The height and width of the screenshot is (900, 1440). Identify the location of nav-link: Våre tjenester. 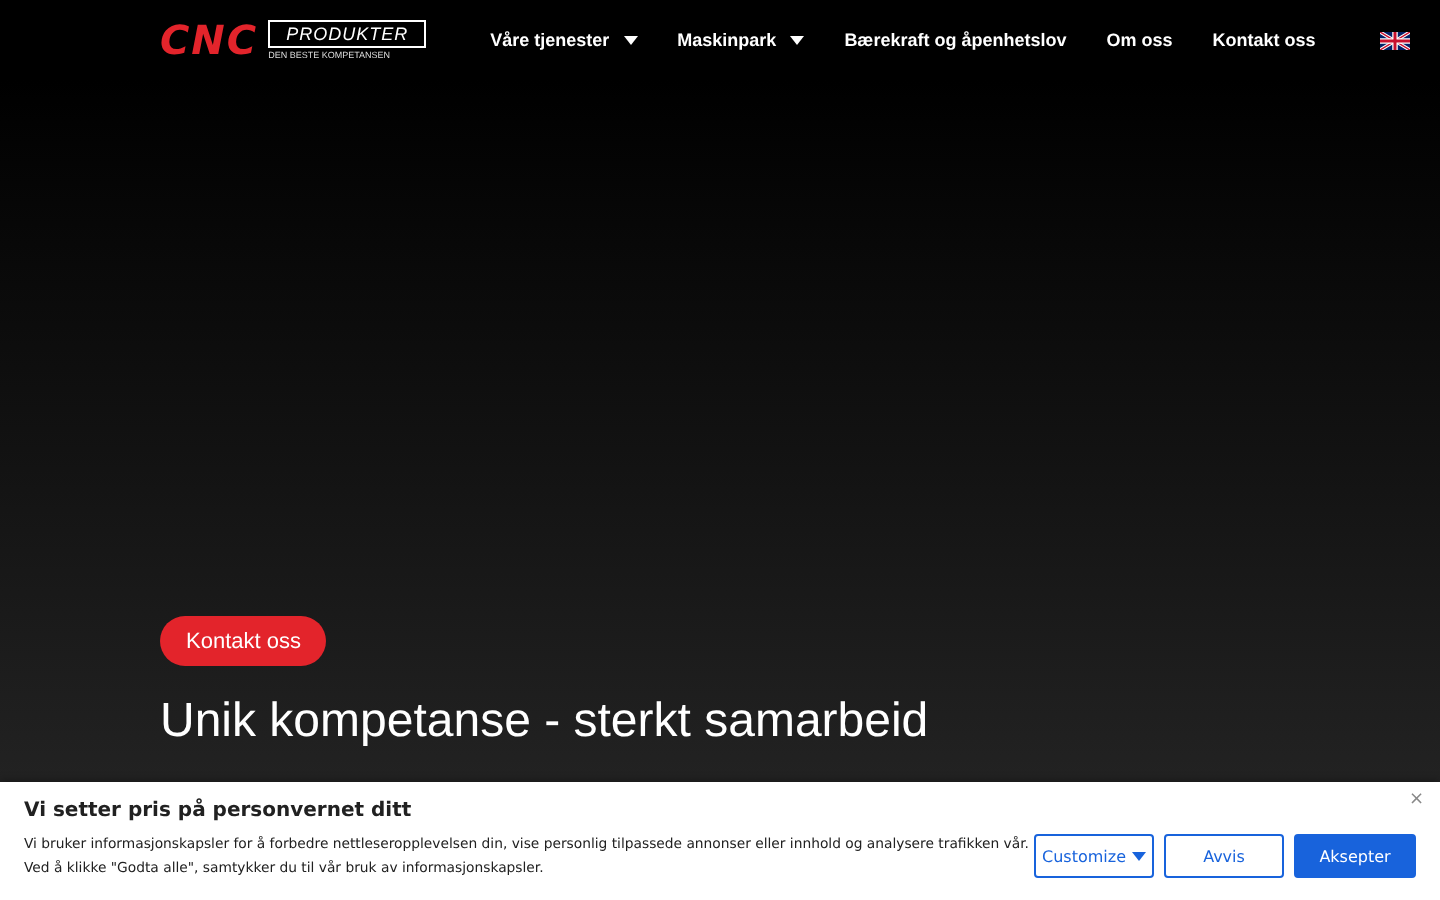
(564, 40).